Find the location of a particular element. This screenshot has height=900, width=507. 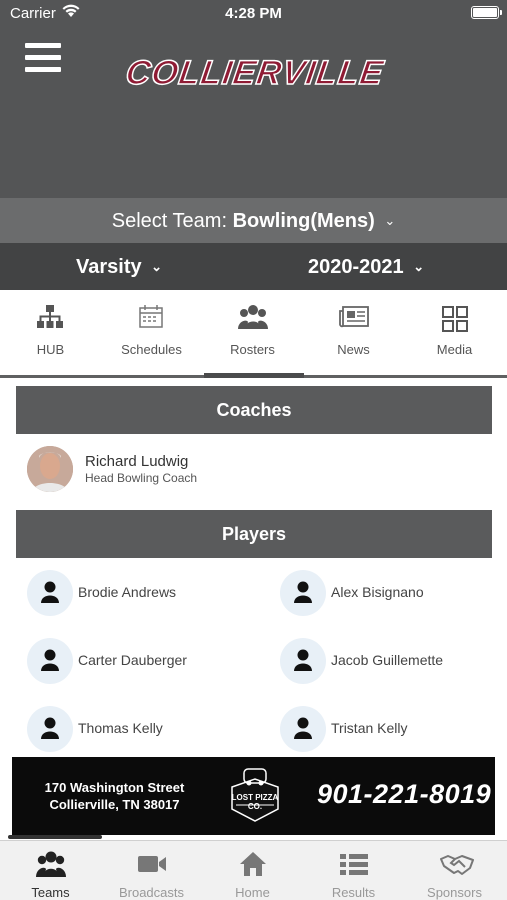

season-value: 2020-2021 is located at coordinates (356, 267).